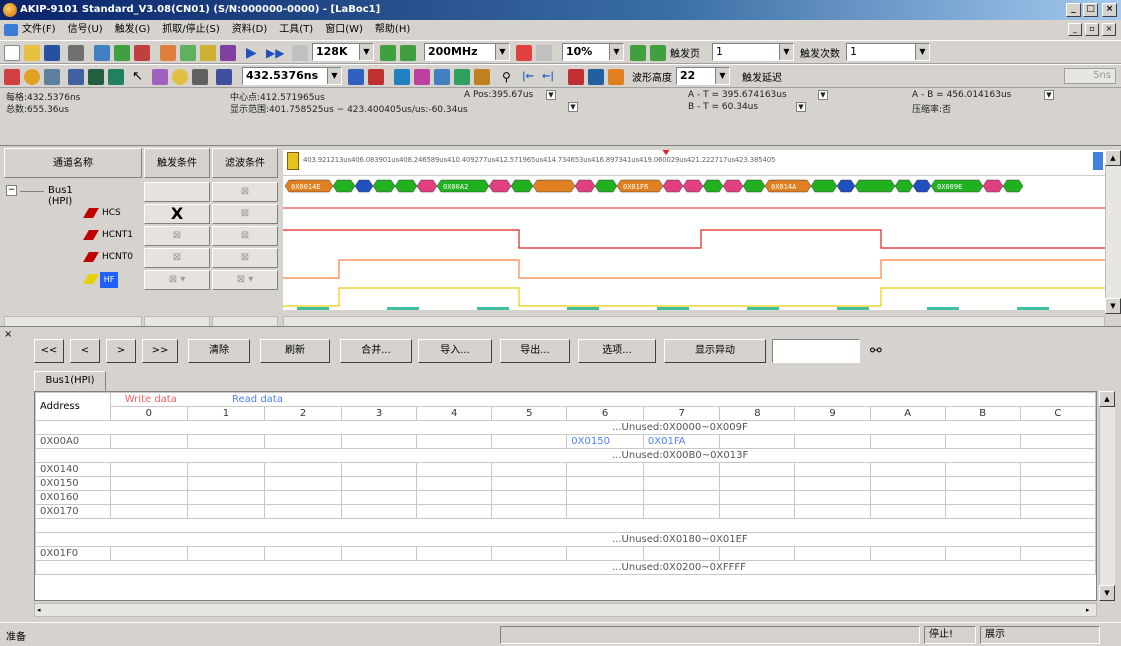  What do you see at coordinates (160, 77) in the screenshot?
I see `zoom-area-icon` at bounding box center [160, 77].